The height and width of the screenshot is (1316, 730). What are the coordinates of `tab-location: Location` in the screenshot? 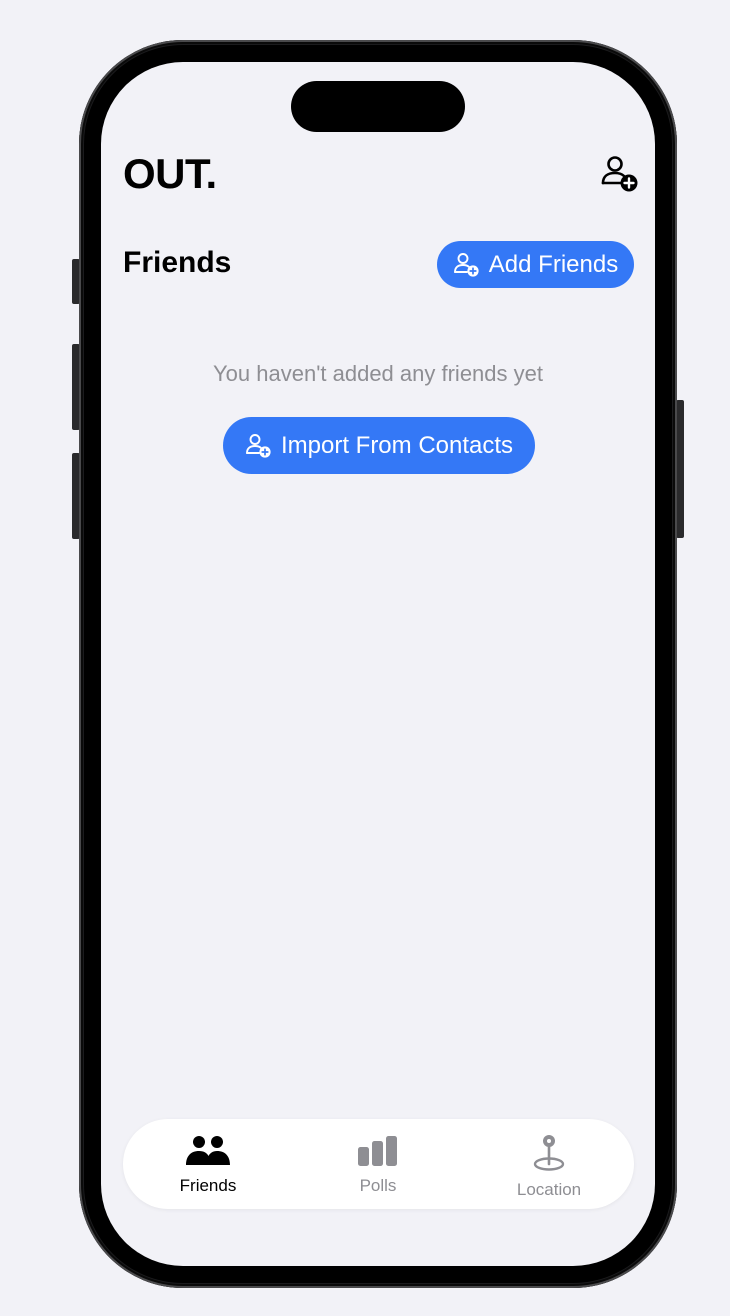 It's located at (549, 1164).